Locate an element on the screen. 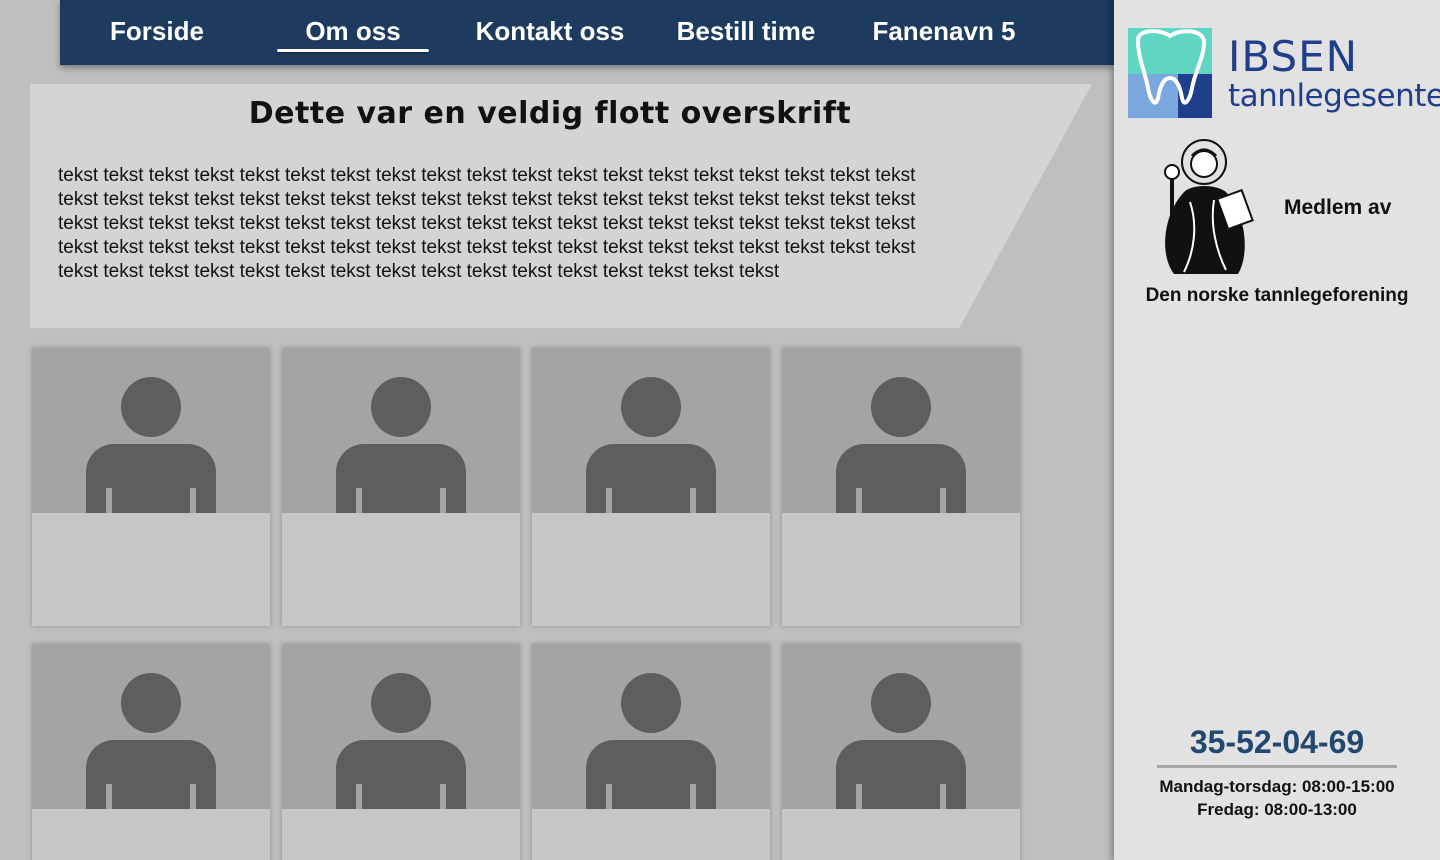  logo-title: IBSEN is located at coordinates (1293, 56).